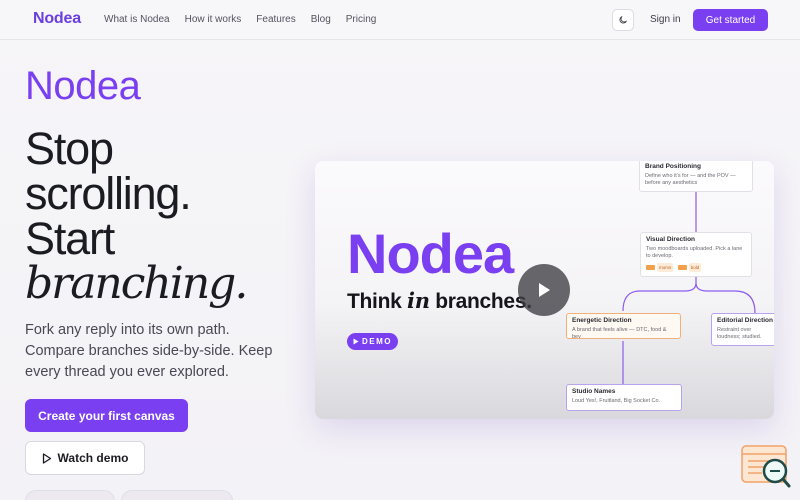 Image resolution: width=800 pixels, height=500 pixels. What do you see at coordinates (745, 320) in the screenshot?
I see `node-title: Editorial Direction` at bounding box center [745, 320].